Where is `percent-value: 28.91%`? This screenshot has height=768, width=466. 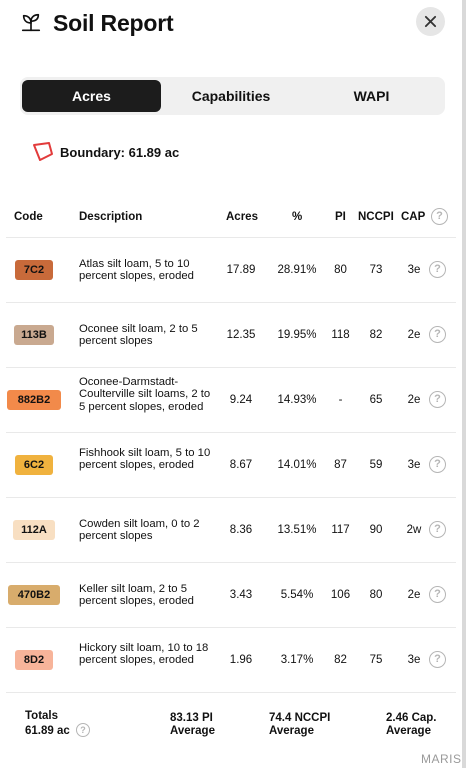 percent-value: 28.91% is located at coordinates (297, 270).